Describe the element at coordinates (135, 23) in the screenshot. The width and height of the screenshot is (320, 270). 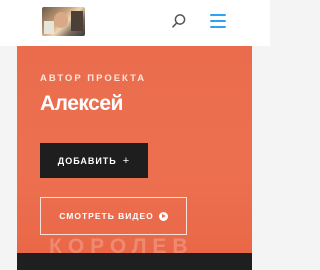
I see `site-header` at that location.